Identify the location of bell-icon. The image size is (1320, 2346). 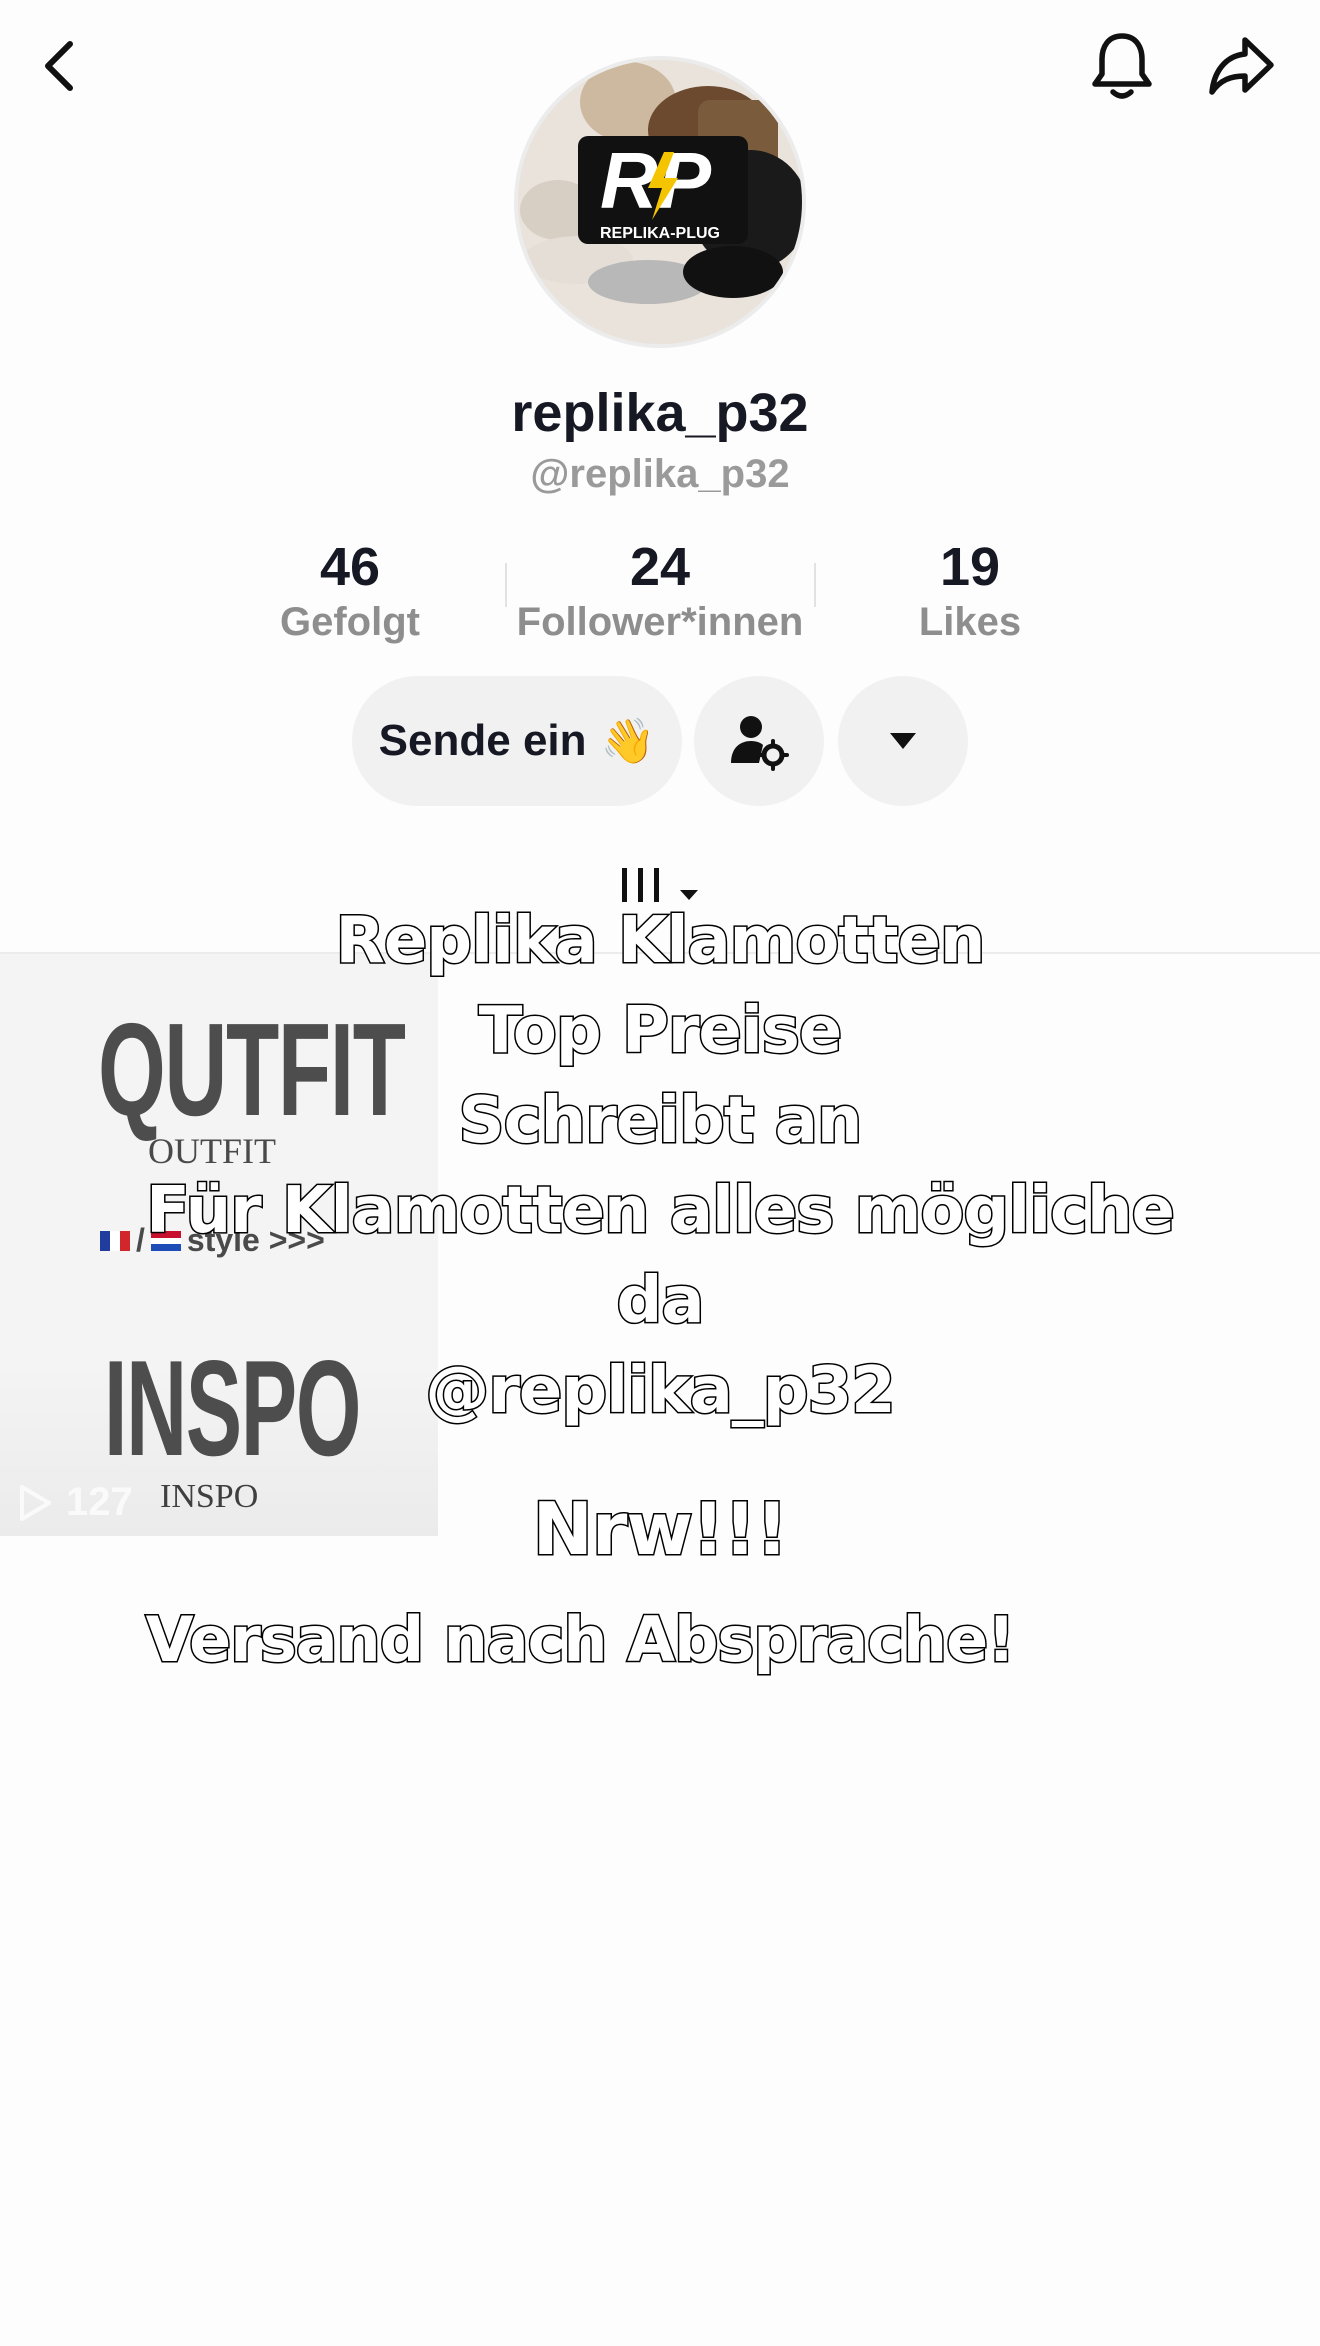
(1122, 66).